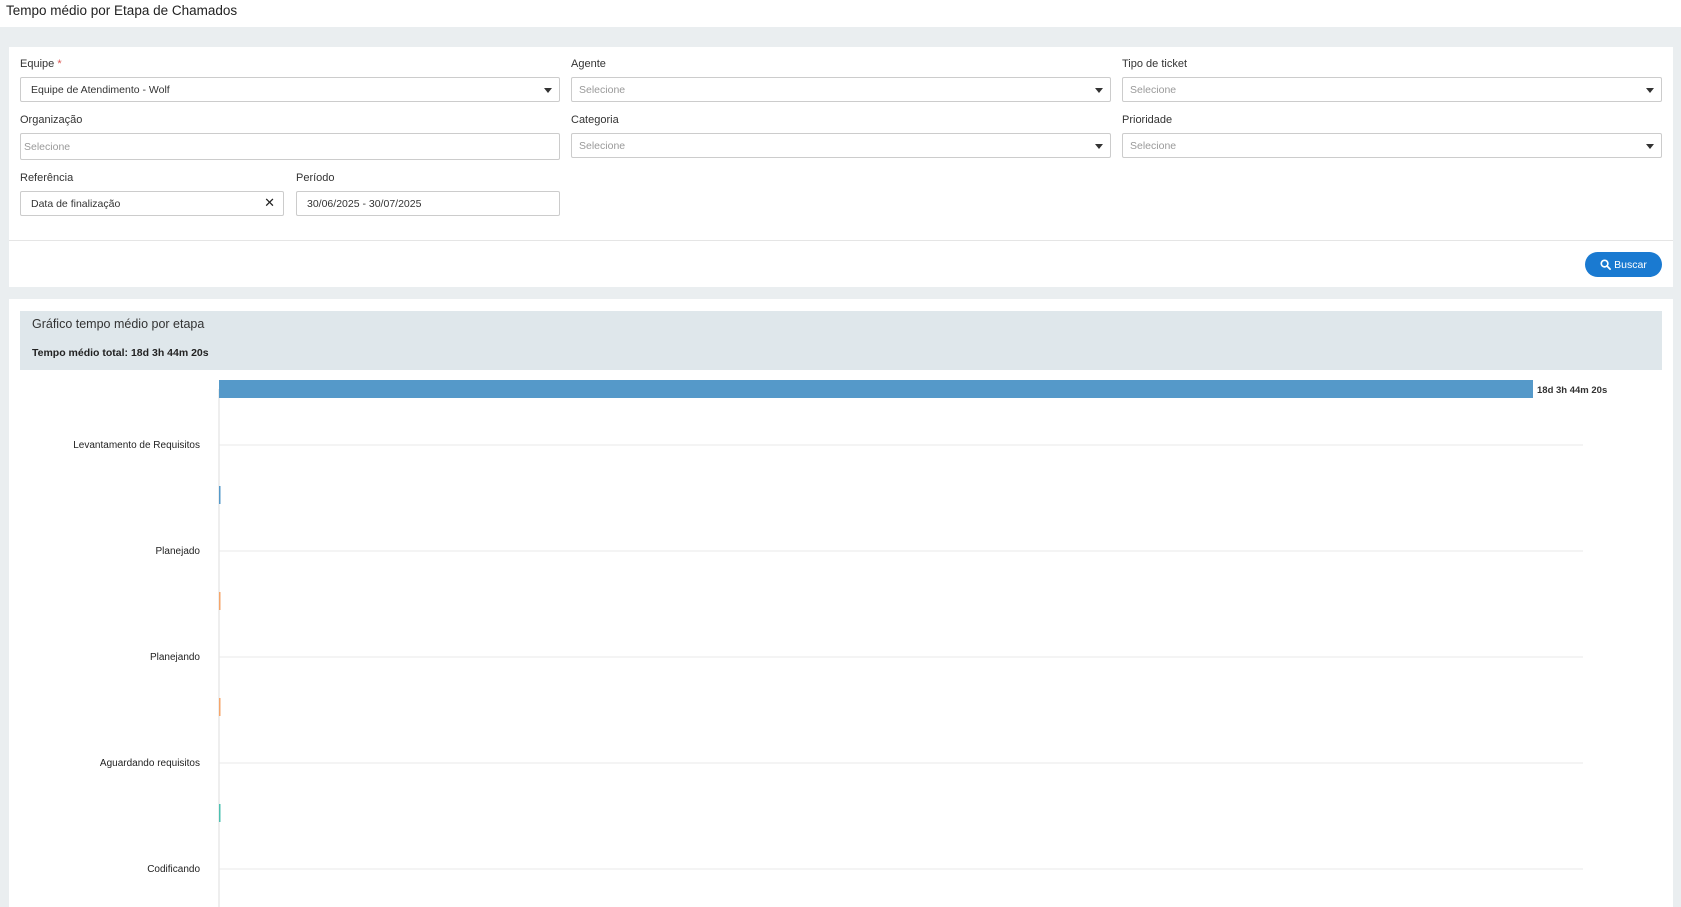 The height and width of the screenshot is (907, 1681). I want to click on agente-label: Agente, so click(588, 64).